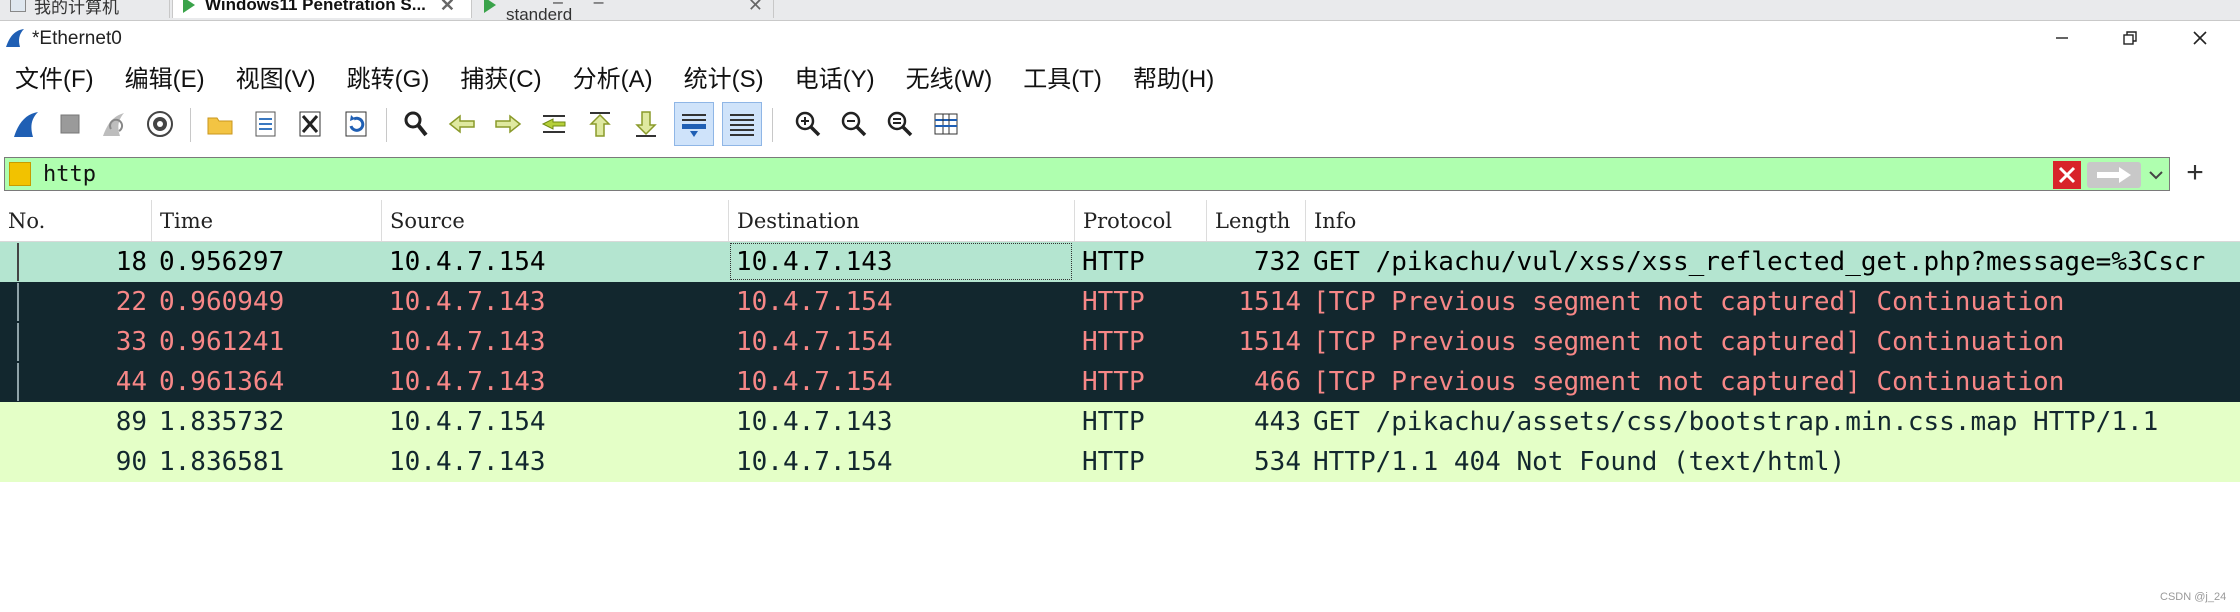  I want to click on zoom-out-button, so click(854, 124).